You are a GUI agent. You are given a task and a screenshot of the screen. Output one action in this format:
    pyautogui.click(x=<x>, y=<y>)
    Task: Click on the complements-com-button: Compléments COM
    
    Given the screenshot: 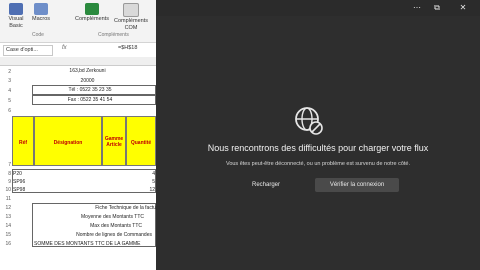 What is the action you would take?
    pyautogui.click(x=131, y=17)
    